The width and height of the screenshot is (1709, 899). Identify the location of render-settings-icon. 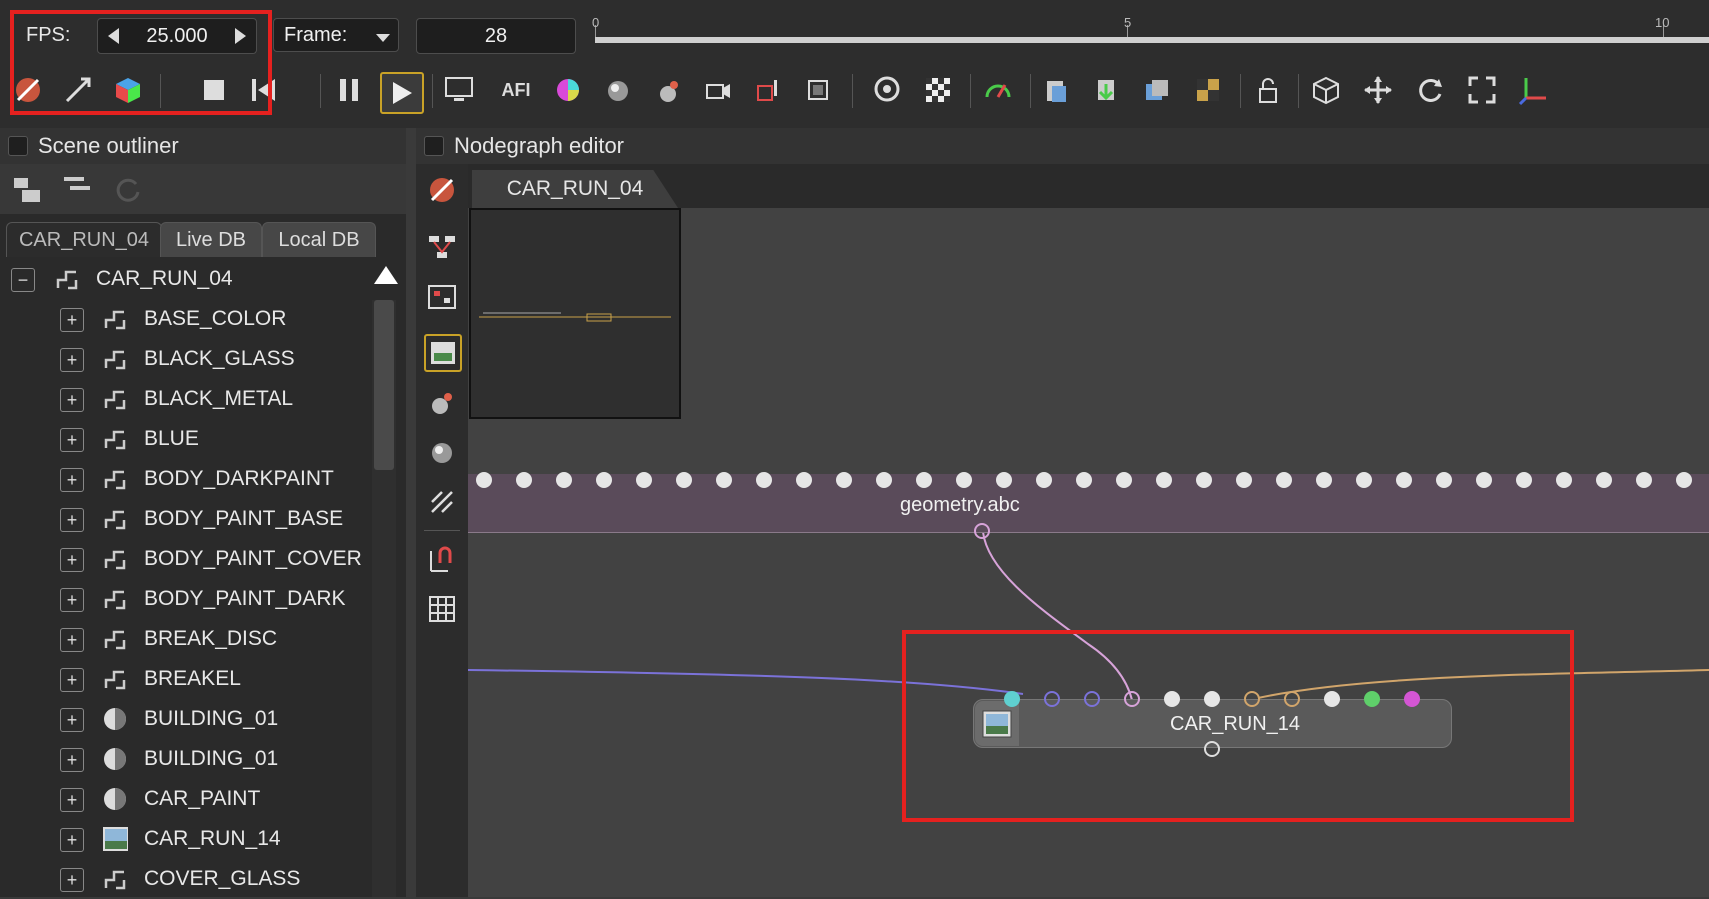
(888, 90).